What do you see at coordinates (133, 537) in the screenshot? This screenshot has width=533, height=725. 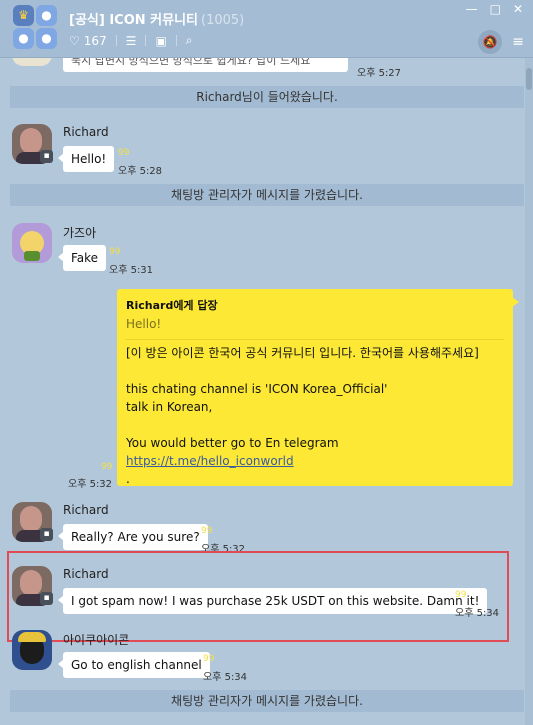 I see `message-bubble: Really? Are you sure?` at bounding box center [133, 537].